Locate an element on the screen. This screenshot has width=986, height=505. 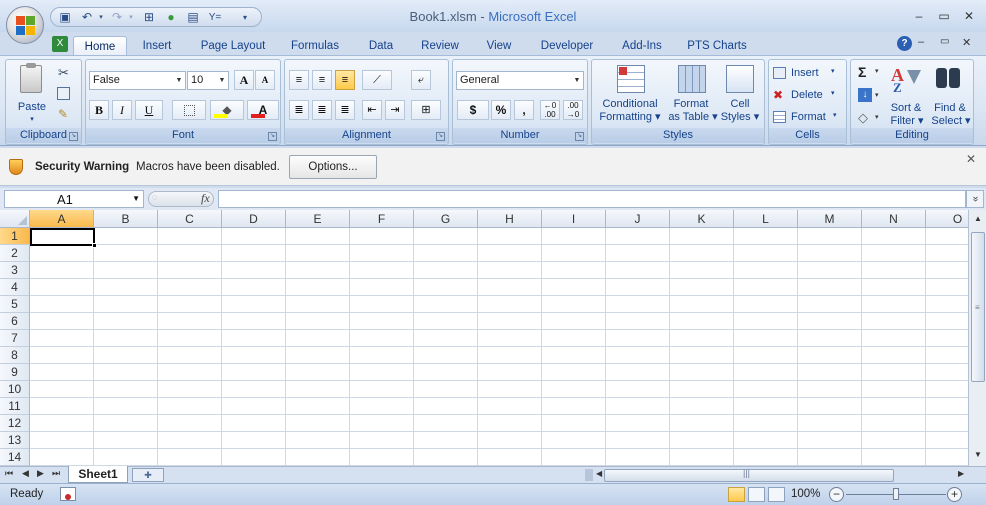
paste-button: Paste ▾ is located at coordinates (32, 93).